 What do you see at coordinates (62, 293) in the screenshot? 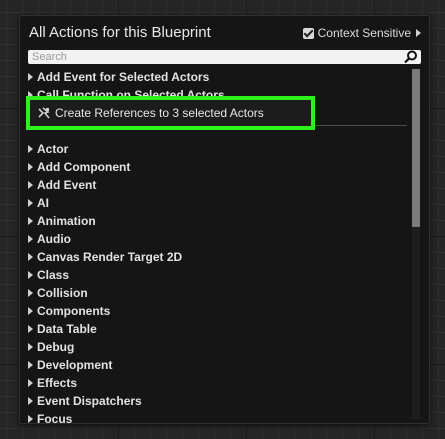
I see `category-label: Collision` at bounding box center [62, 293].